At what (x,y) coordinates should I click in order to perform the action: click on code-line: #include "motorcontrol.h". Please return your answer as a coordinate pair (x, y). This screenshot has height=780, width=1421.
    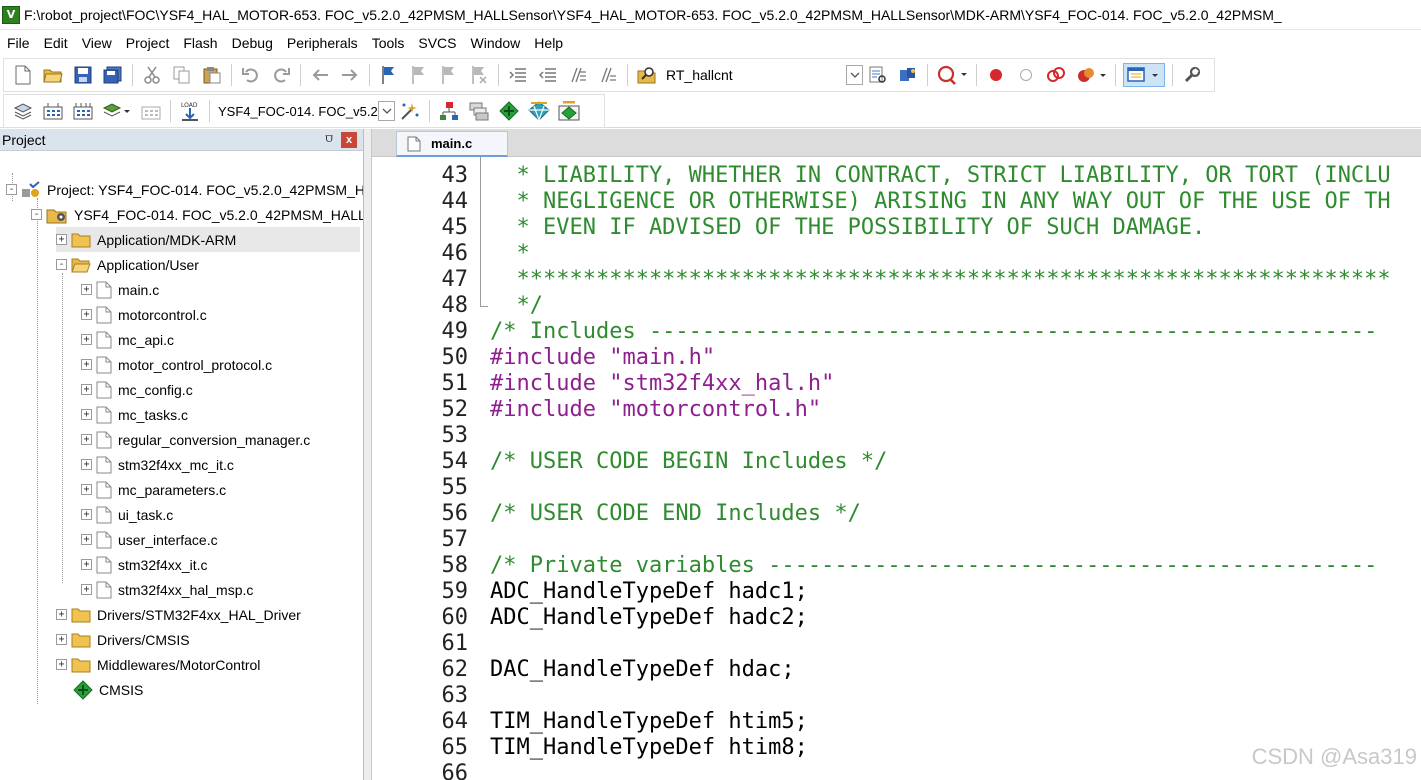
    Looking at the image, I should click on (655, 409).